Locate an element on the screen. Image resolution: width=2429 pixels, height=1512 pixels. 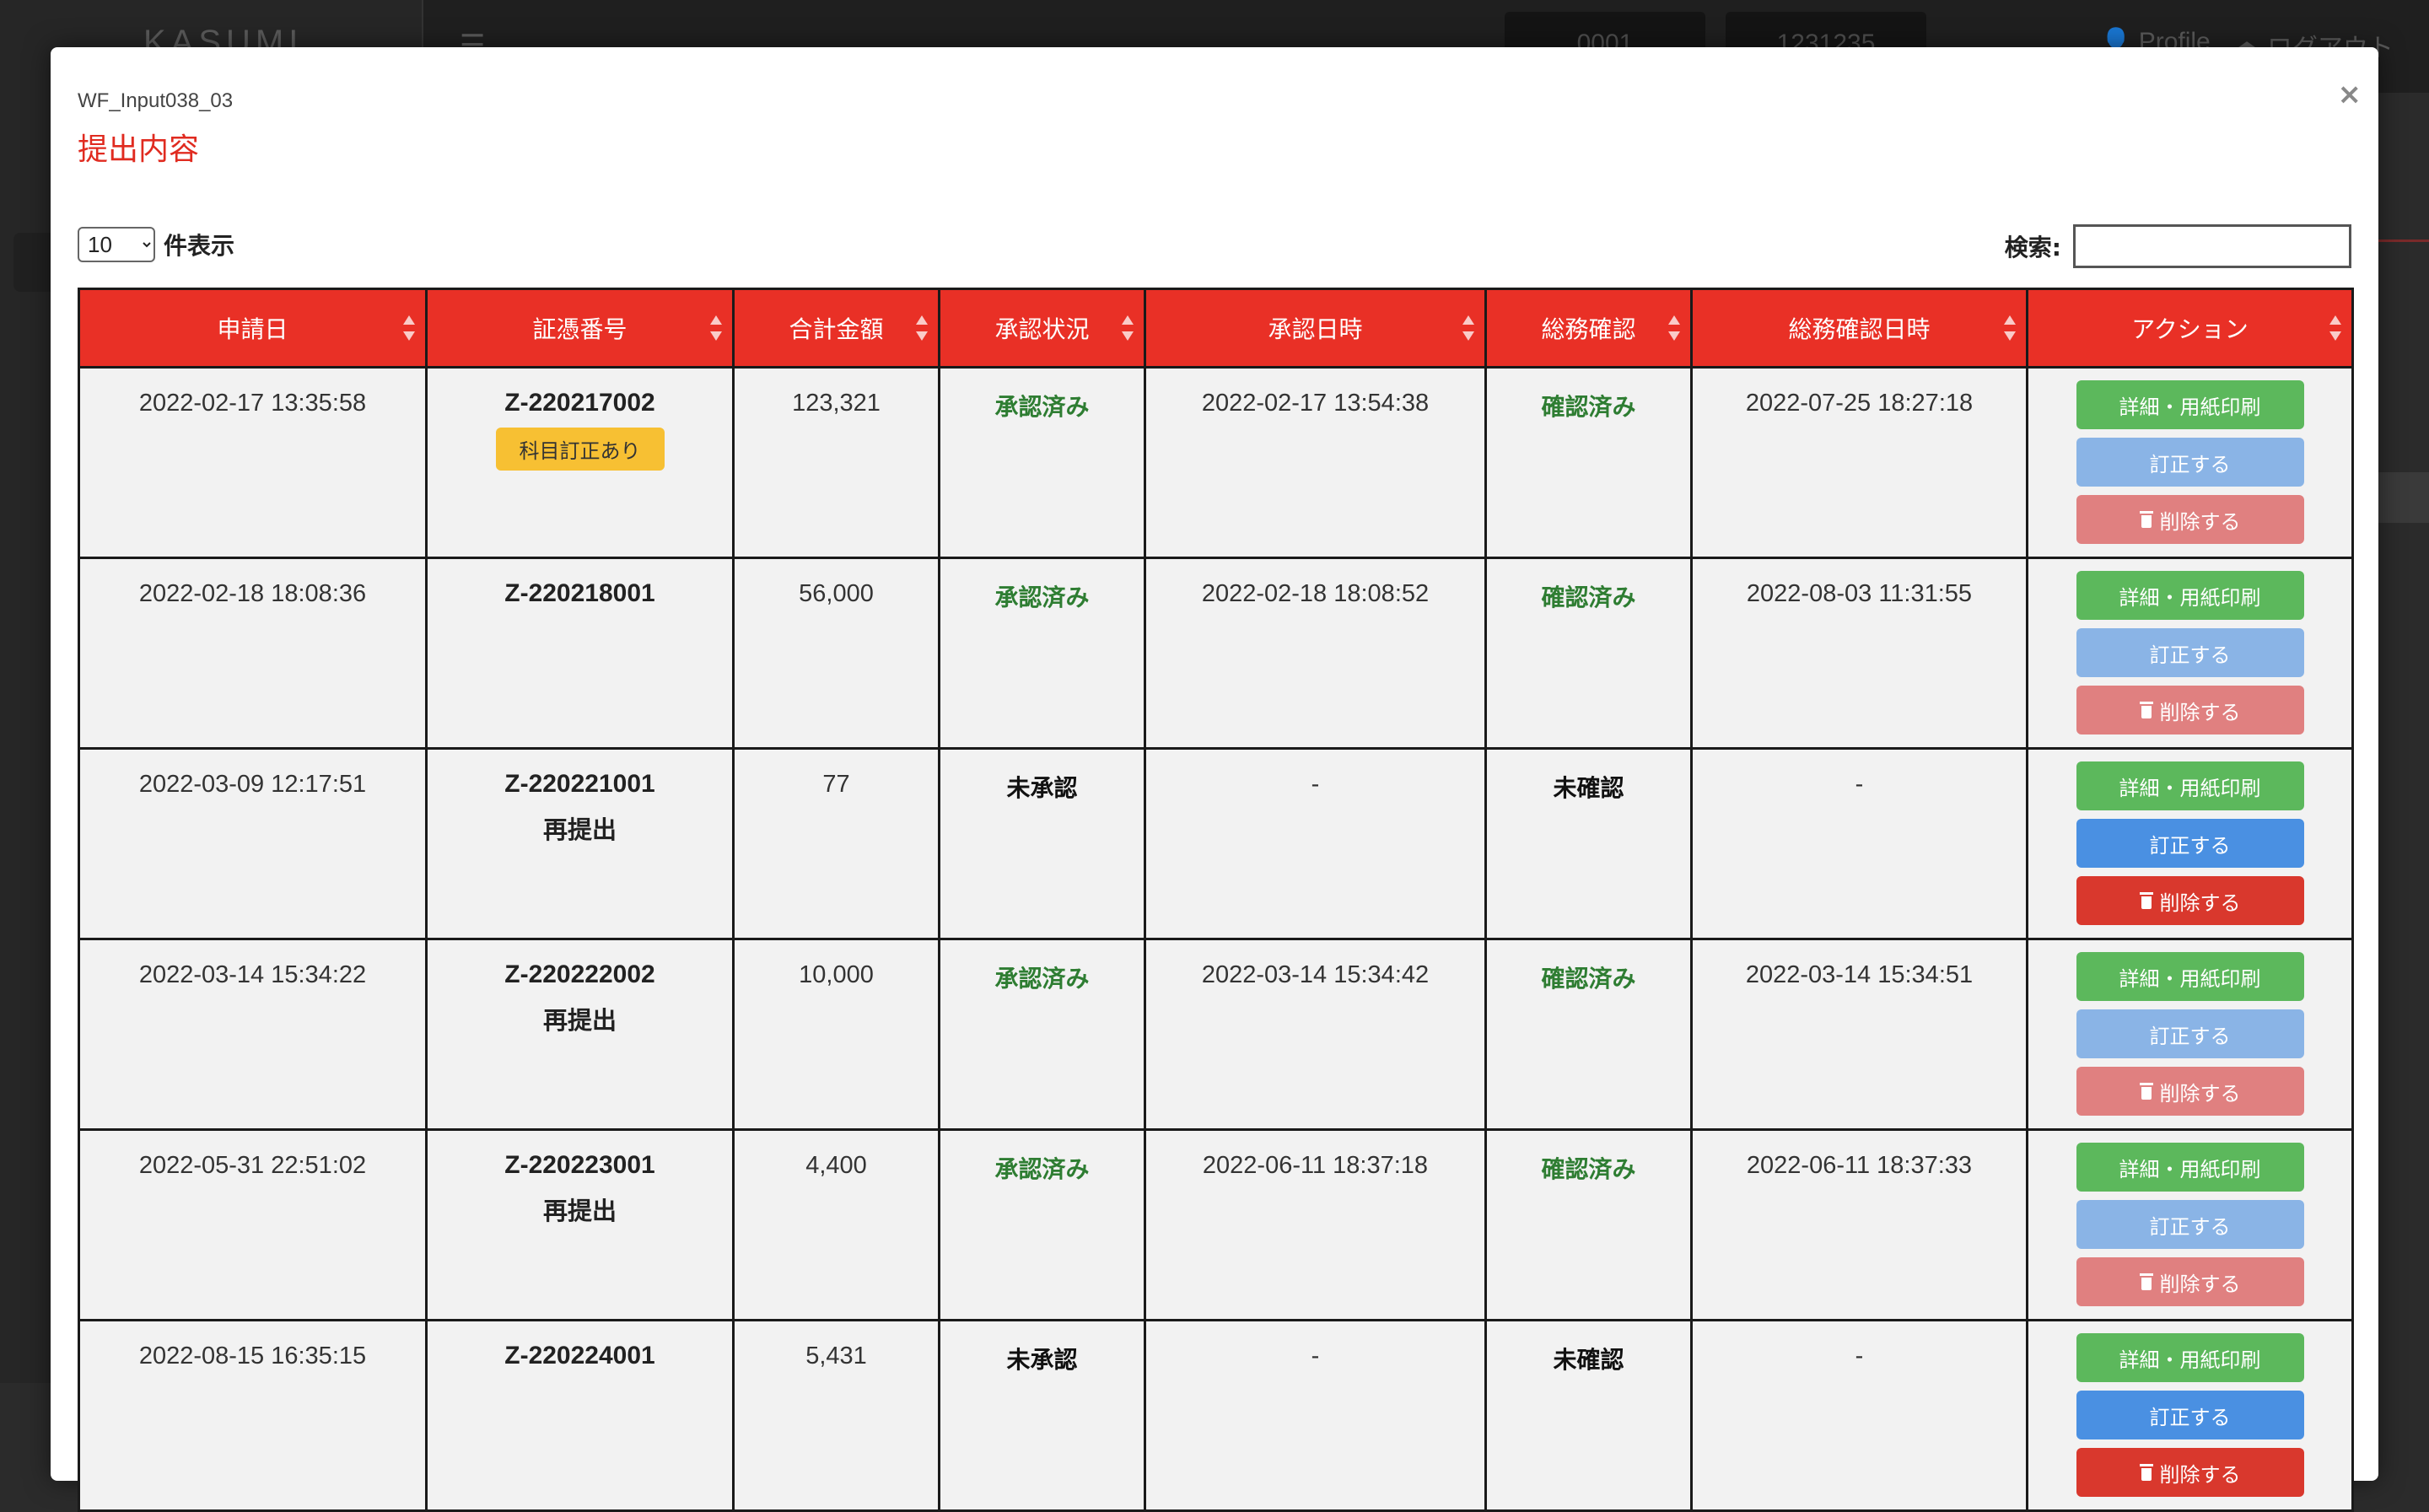
total-amount: 5,431 is located at coordinates (836, 1356).